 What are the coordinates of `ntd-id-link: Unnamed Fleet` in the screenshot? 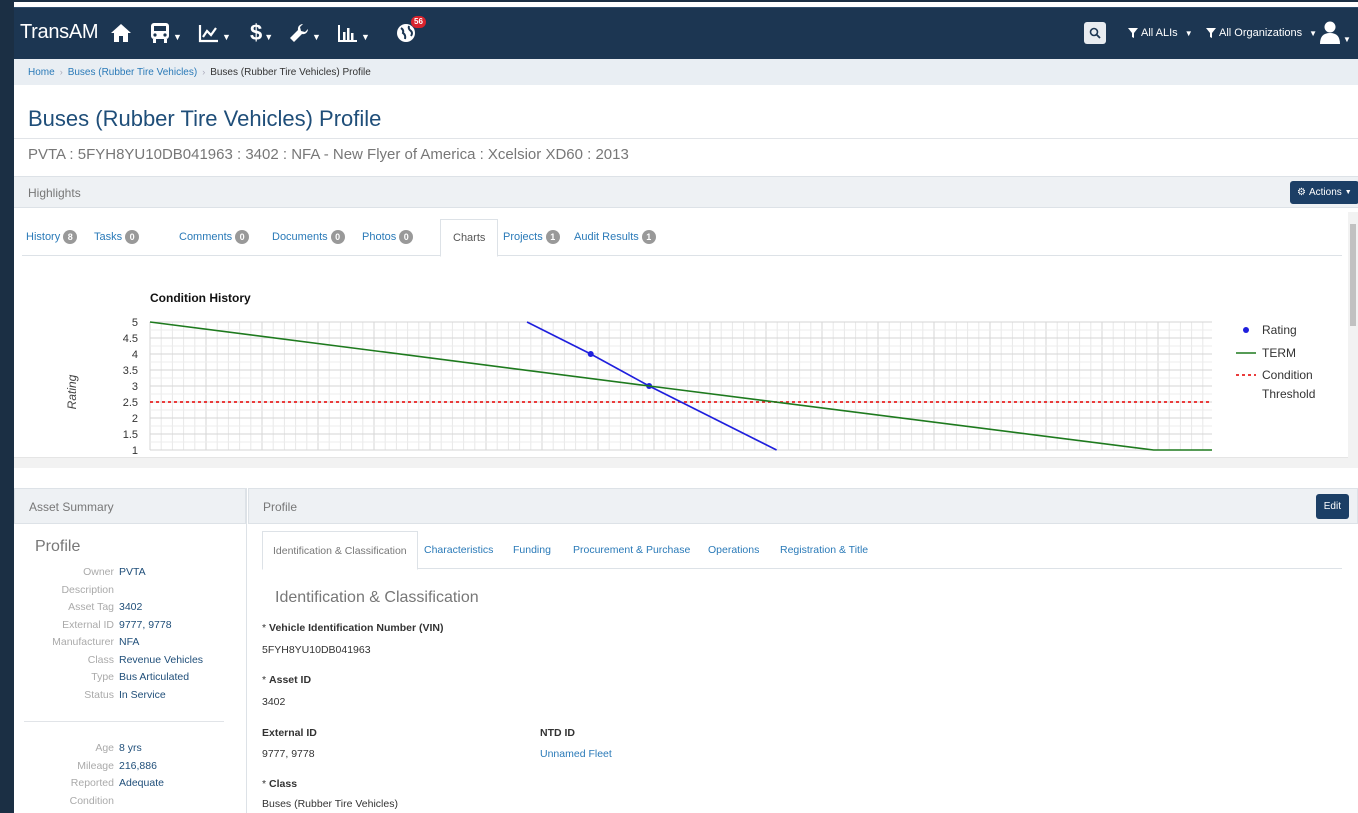 It's located at (576, 754).